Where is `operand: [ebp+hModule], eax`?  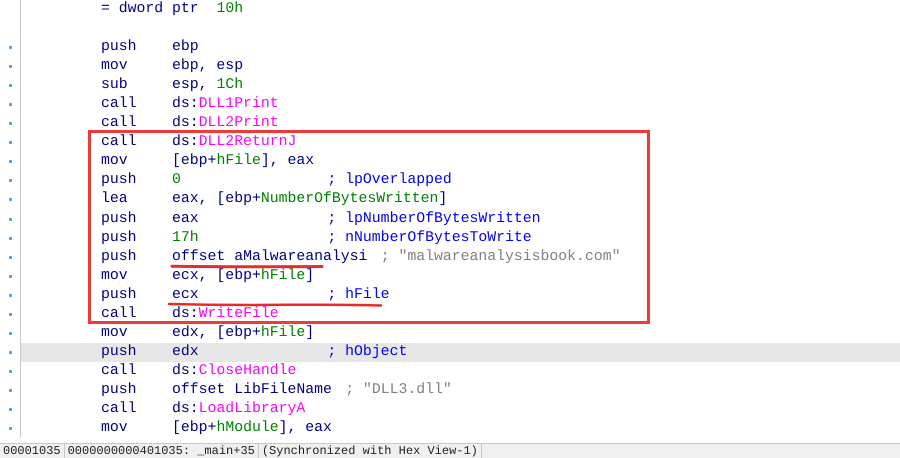 operand: [ebp+hModule], eax is located at coordinates (252, 428).